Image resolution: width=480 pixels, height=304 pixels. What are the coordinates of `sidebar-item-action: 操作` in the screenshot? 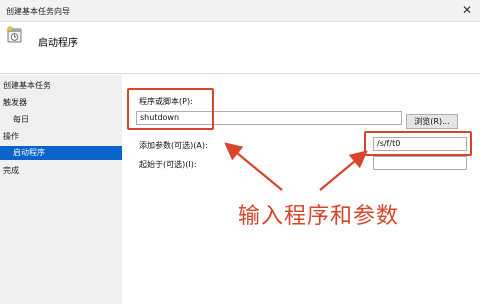 It's located at (11, 136).